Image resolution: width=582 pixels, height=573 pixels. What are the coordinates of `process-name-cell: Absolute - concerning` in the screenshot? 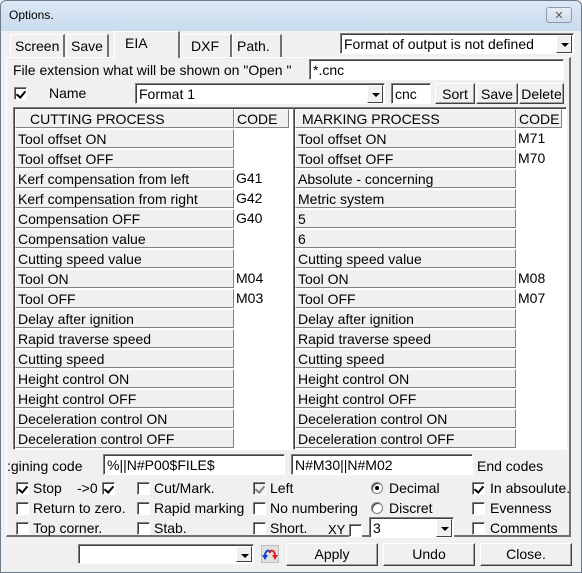 It's located at (405, 178).